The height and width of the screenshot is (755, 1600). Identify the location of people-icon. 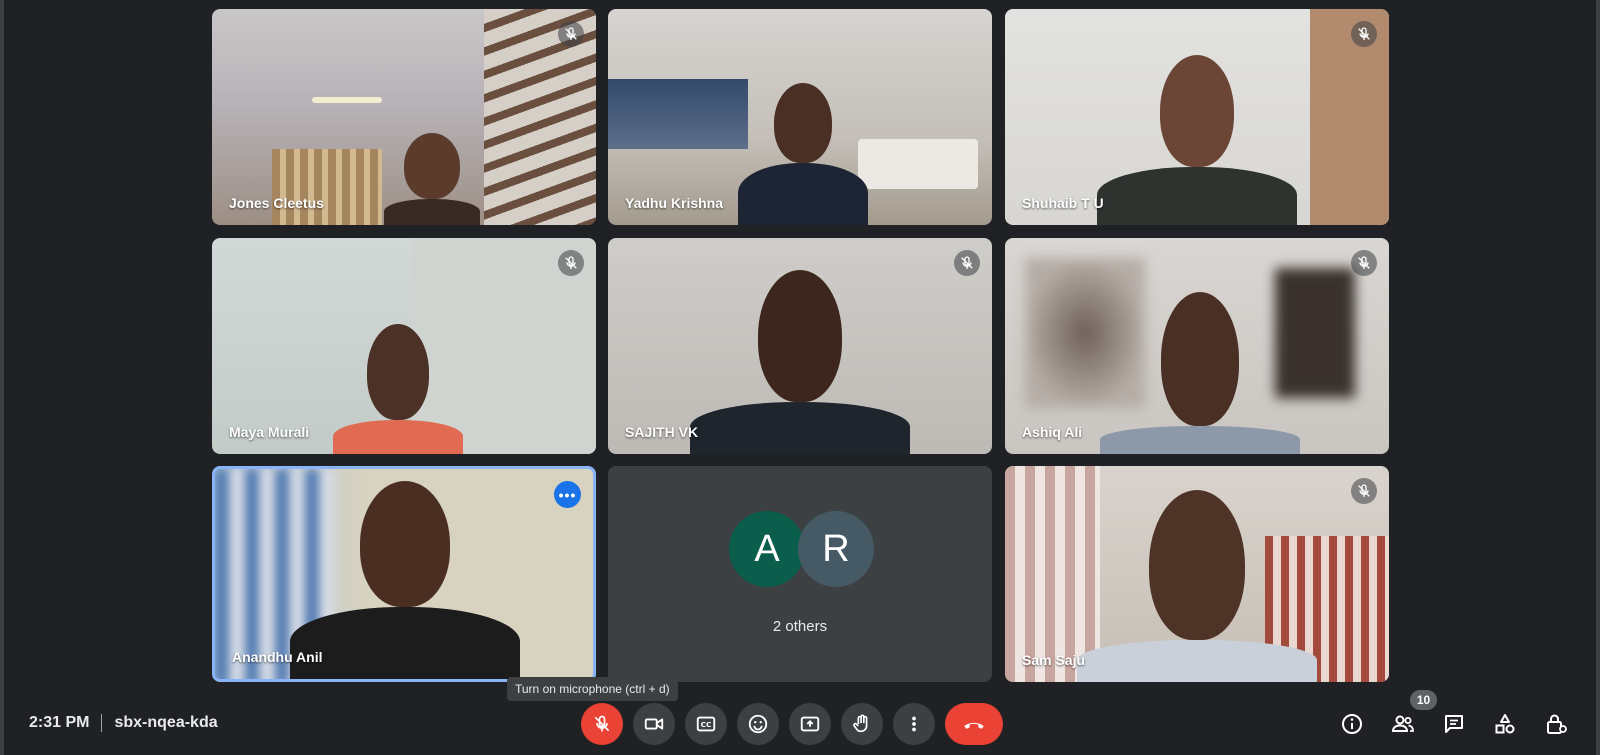
(1402, 723).